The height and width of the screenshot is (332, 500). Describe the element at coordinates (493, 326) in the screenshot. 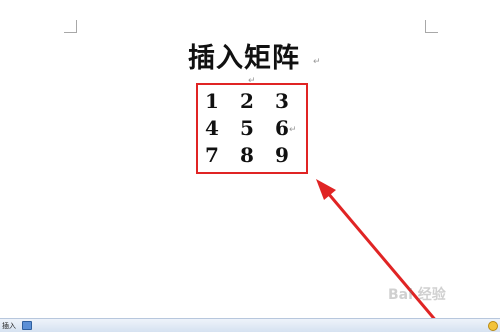

I see `zoom-icon` at that location.